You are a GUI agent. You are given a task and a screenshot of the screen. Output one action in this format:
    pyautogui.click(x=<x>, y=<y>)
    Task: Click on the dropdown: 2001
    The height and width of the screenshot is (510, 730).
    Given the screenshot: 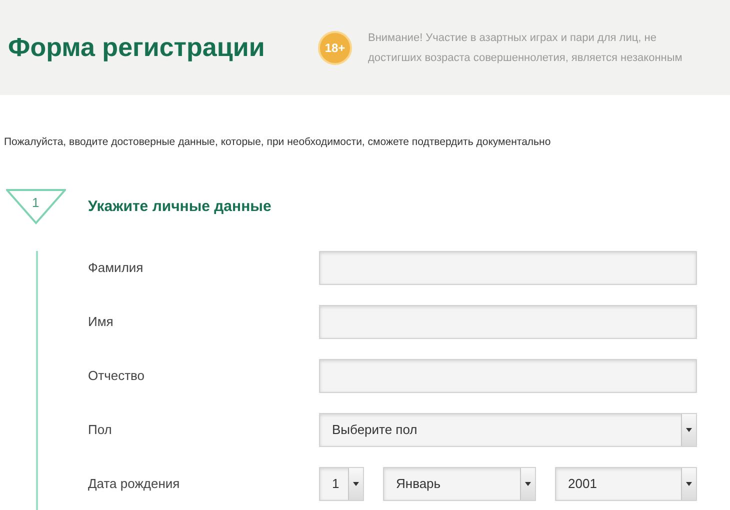 What is the action you would take?
    pyautogui.click(x=626, y=483)
    